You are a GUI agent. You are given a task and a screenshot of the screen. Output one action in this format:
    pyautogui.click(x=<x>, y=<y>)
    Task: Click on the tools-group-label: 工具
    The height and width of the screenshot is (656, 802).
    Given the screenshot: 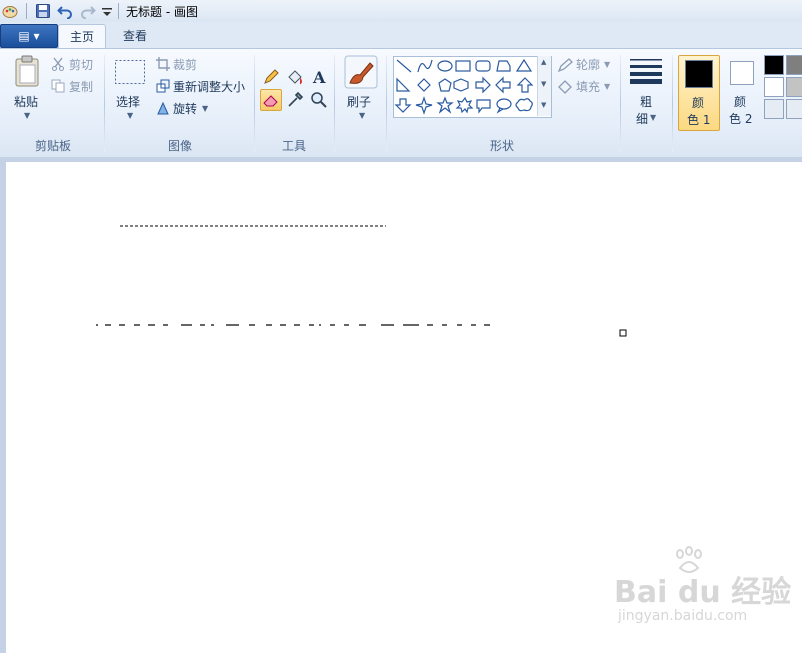 What is the action you would take?
    pyautogui.click(x=293, y=146)
    